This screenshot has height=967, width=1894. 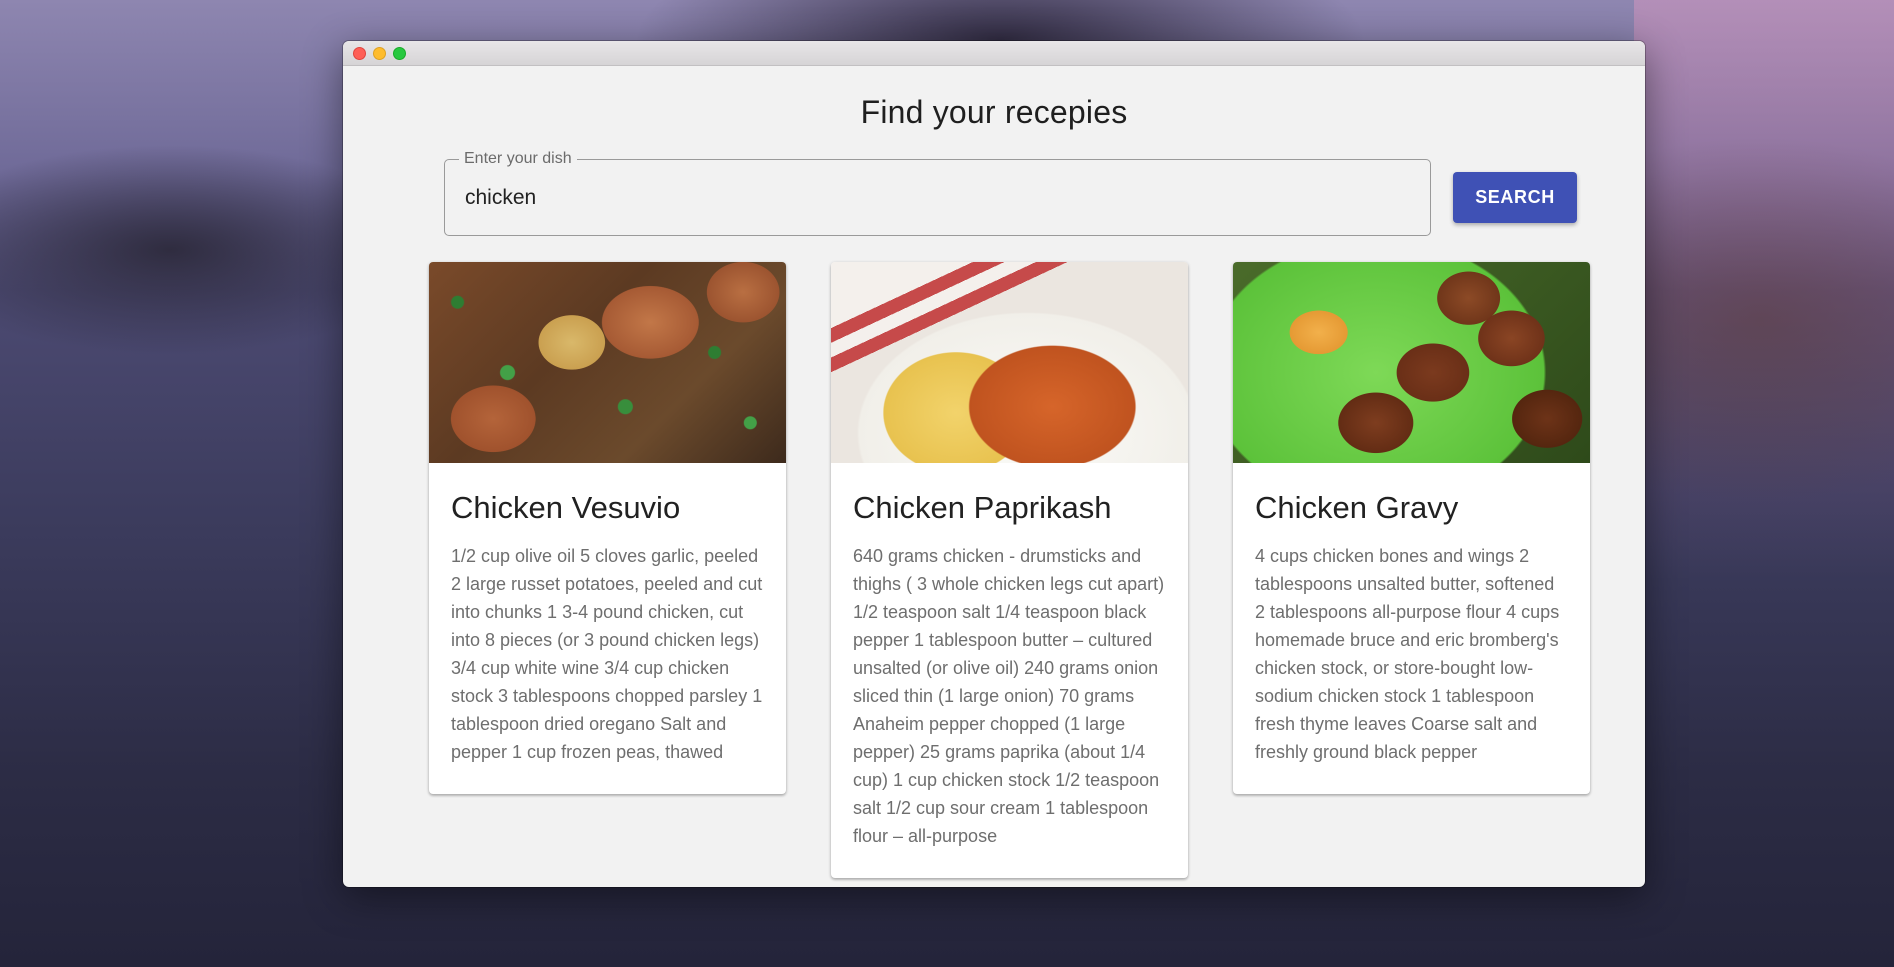 I want to click on minimize-window-button, so click(x=379, y=53).